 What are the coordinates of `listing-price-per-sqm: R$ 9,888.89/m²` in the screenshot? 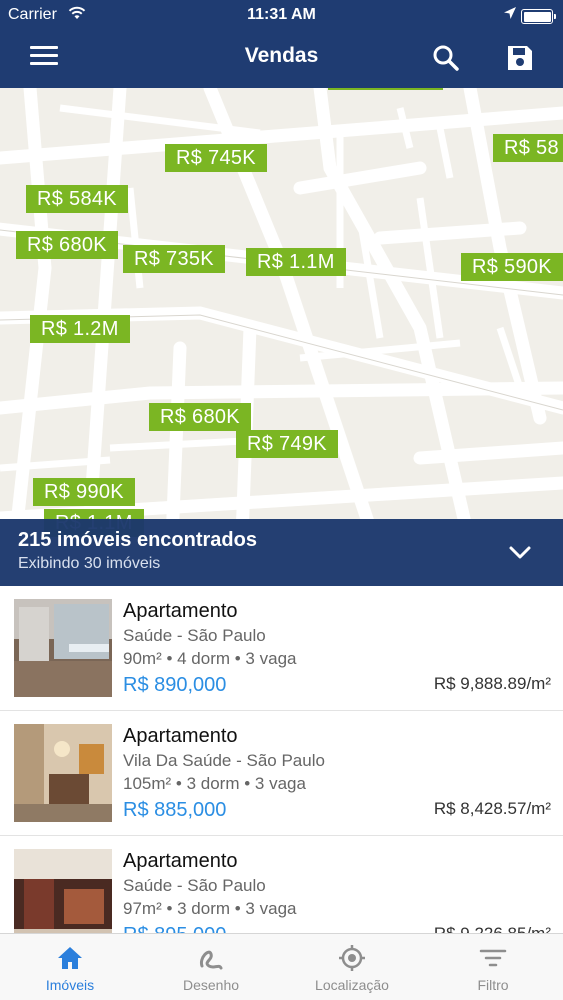 It's located at (492, 683).